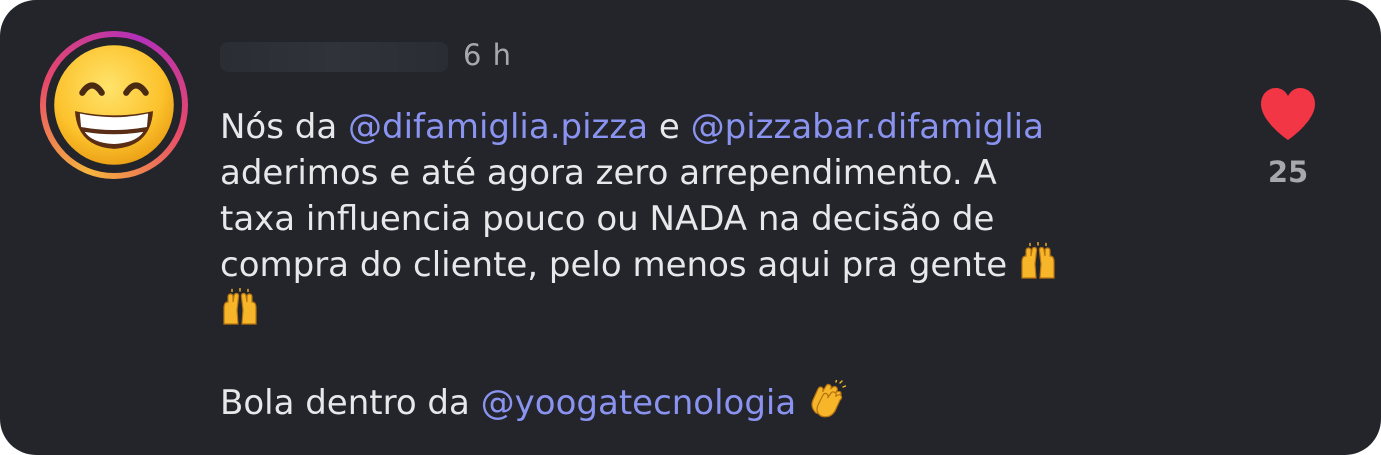 The width and height of the screenshot is (1381, 455). Describe the element at coordinates (669, 127) in the screenshot. I see `comment-text-segment: e` at that location.